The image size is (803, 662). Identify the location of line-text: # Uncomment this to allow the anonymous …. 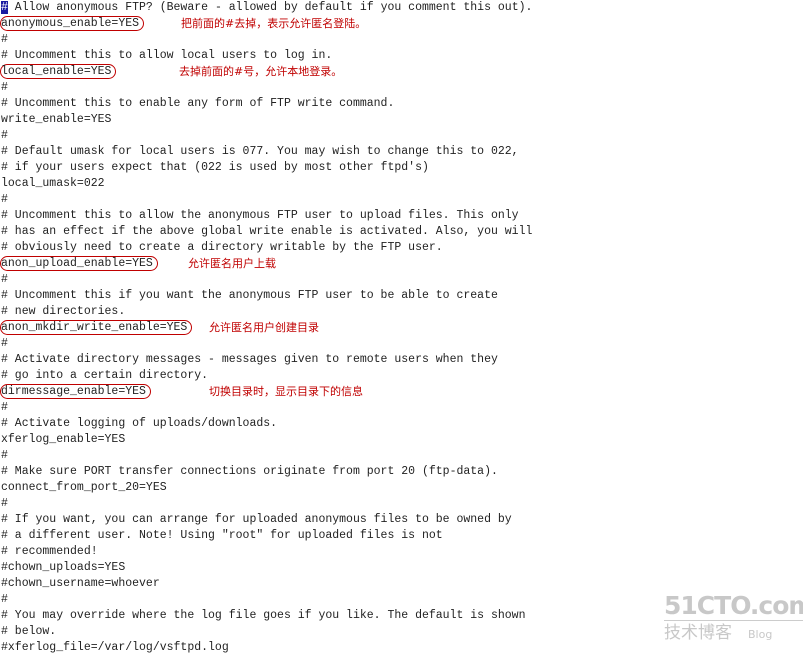
(260, 215).